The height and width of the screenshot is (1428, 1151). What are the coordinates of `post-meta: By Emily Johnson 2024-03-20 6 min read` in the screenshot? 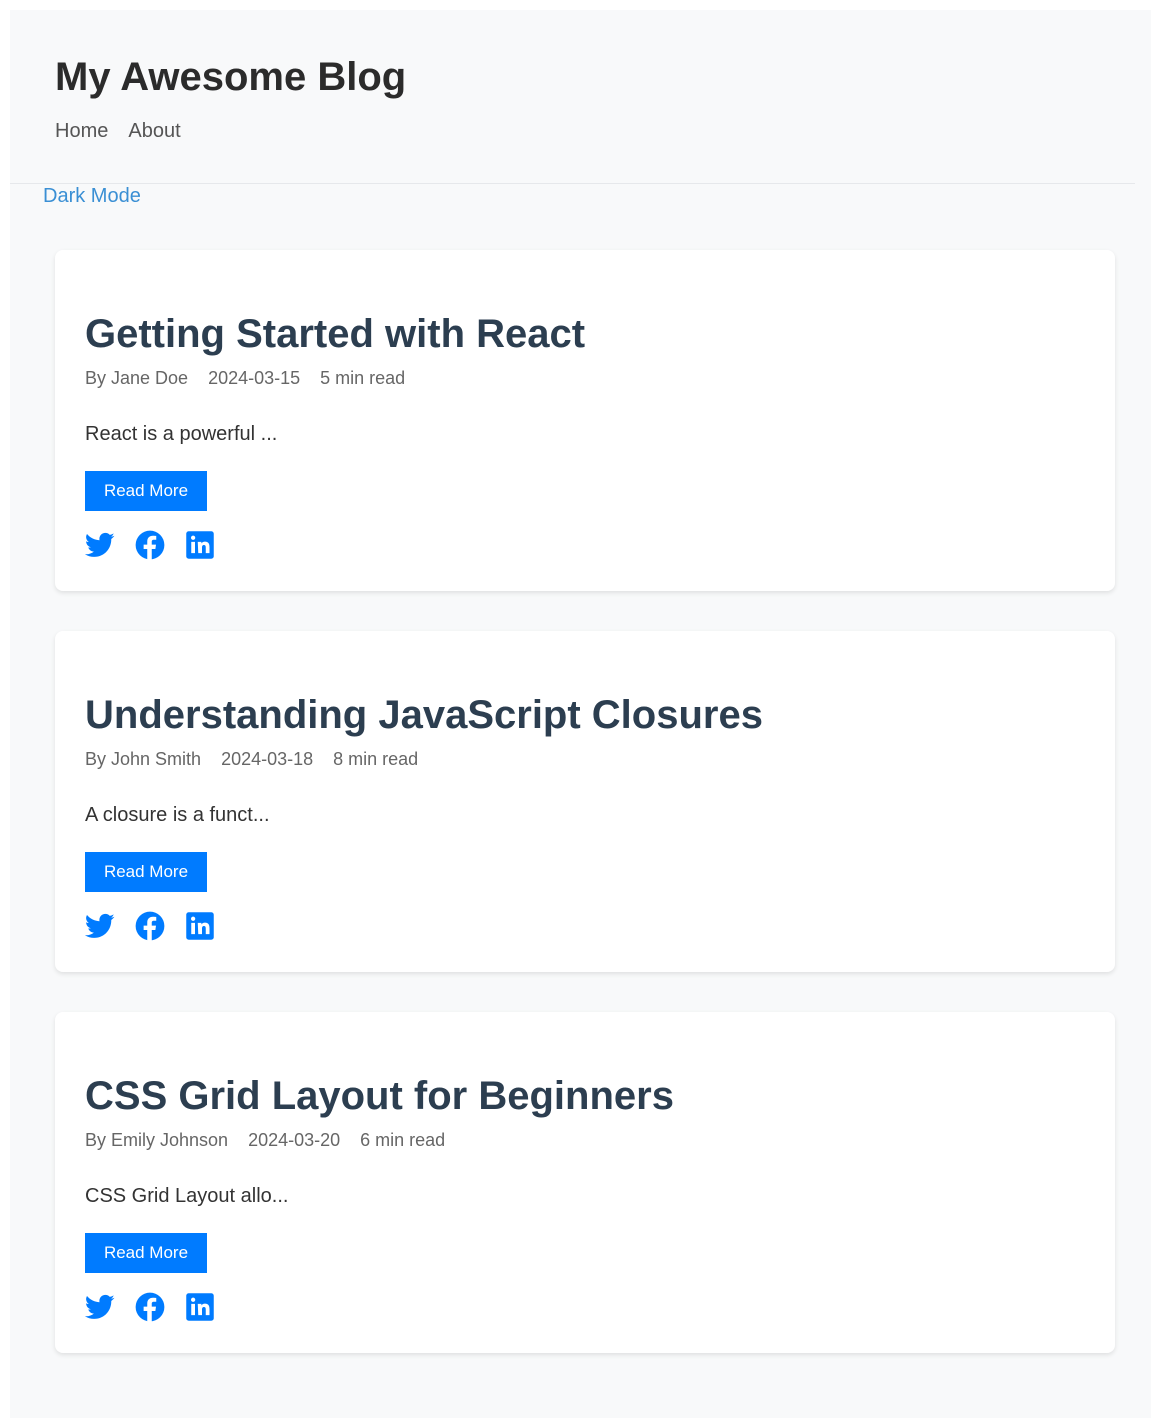 It's located at (265, 1140).